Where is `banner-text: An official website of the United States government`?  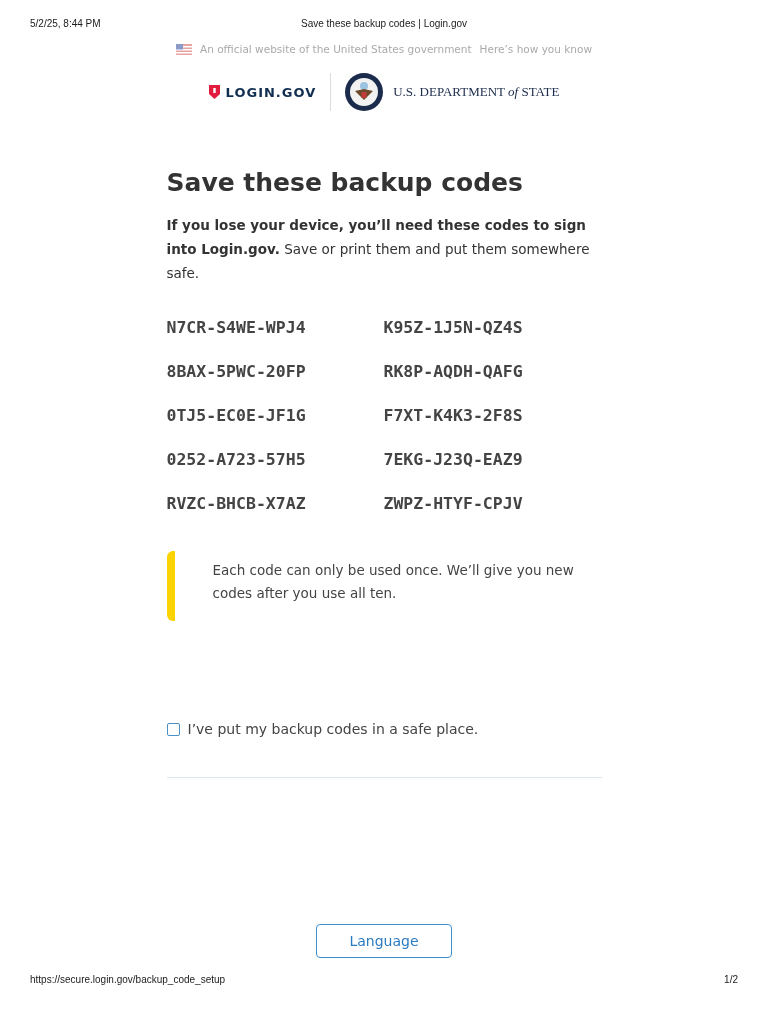
banner-text: An official website of the United States government is located at coordinates (335, 49).